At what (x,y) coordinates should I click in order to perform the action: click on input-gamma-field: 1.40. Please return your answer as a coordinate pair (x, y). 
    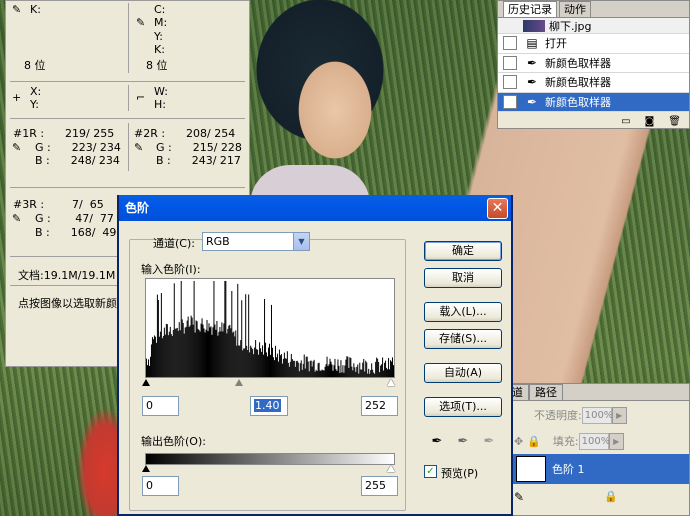
    Looking at the image, I should click on (269, 406).